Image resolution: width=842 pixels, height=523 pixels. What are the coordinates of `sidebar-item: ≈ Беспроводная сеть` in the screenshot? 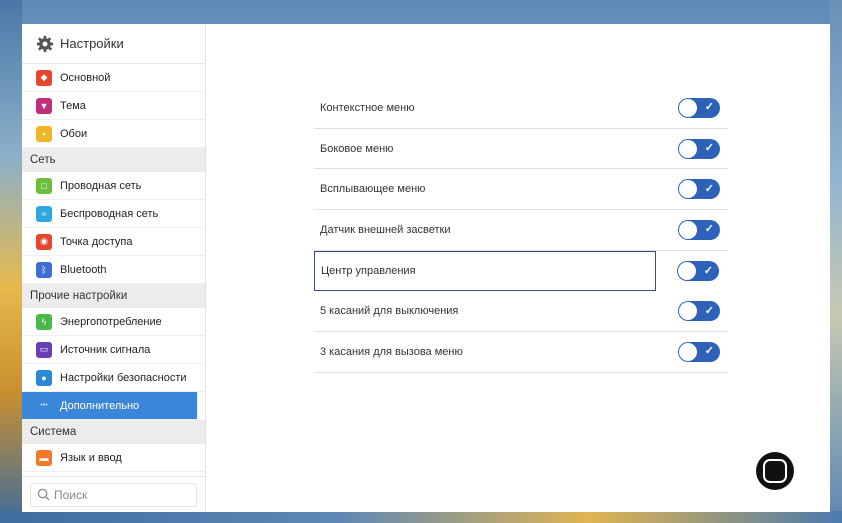 It's located at (113, 214).